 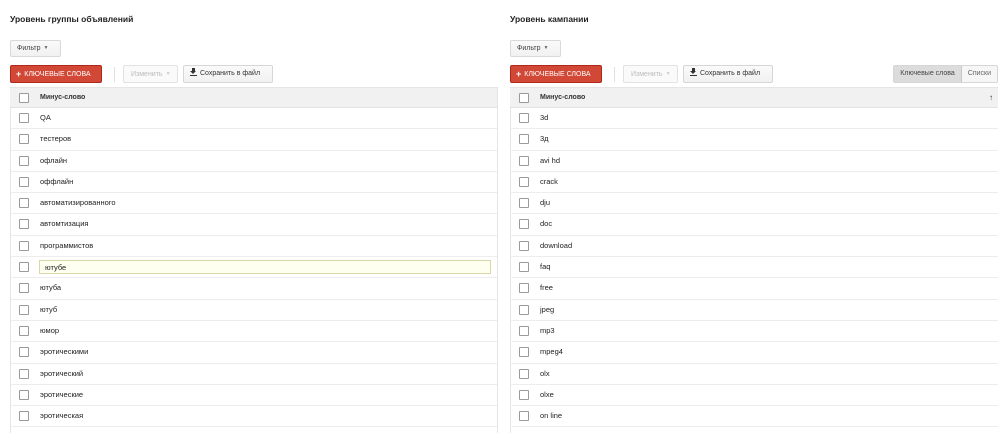 What do you see at coordinates (754, 332) in the screenshot?
I see `table-row: mp3` at bounding box center [754, 332].